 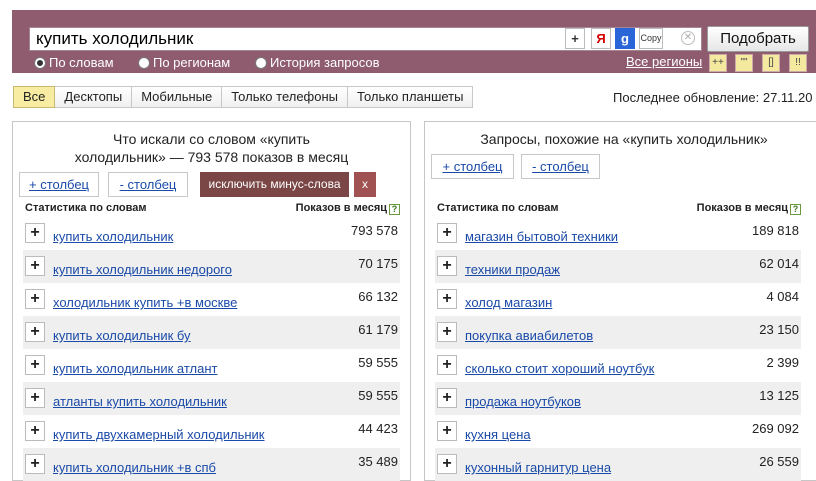 What do you see at coordinates (135, 368) in the screenshot?
I see `phrase-link: купить холодильник атлант` at bounding box center [135, 368].